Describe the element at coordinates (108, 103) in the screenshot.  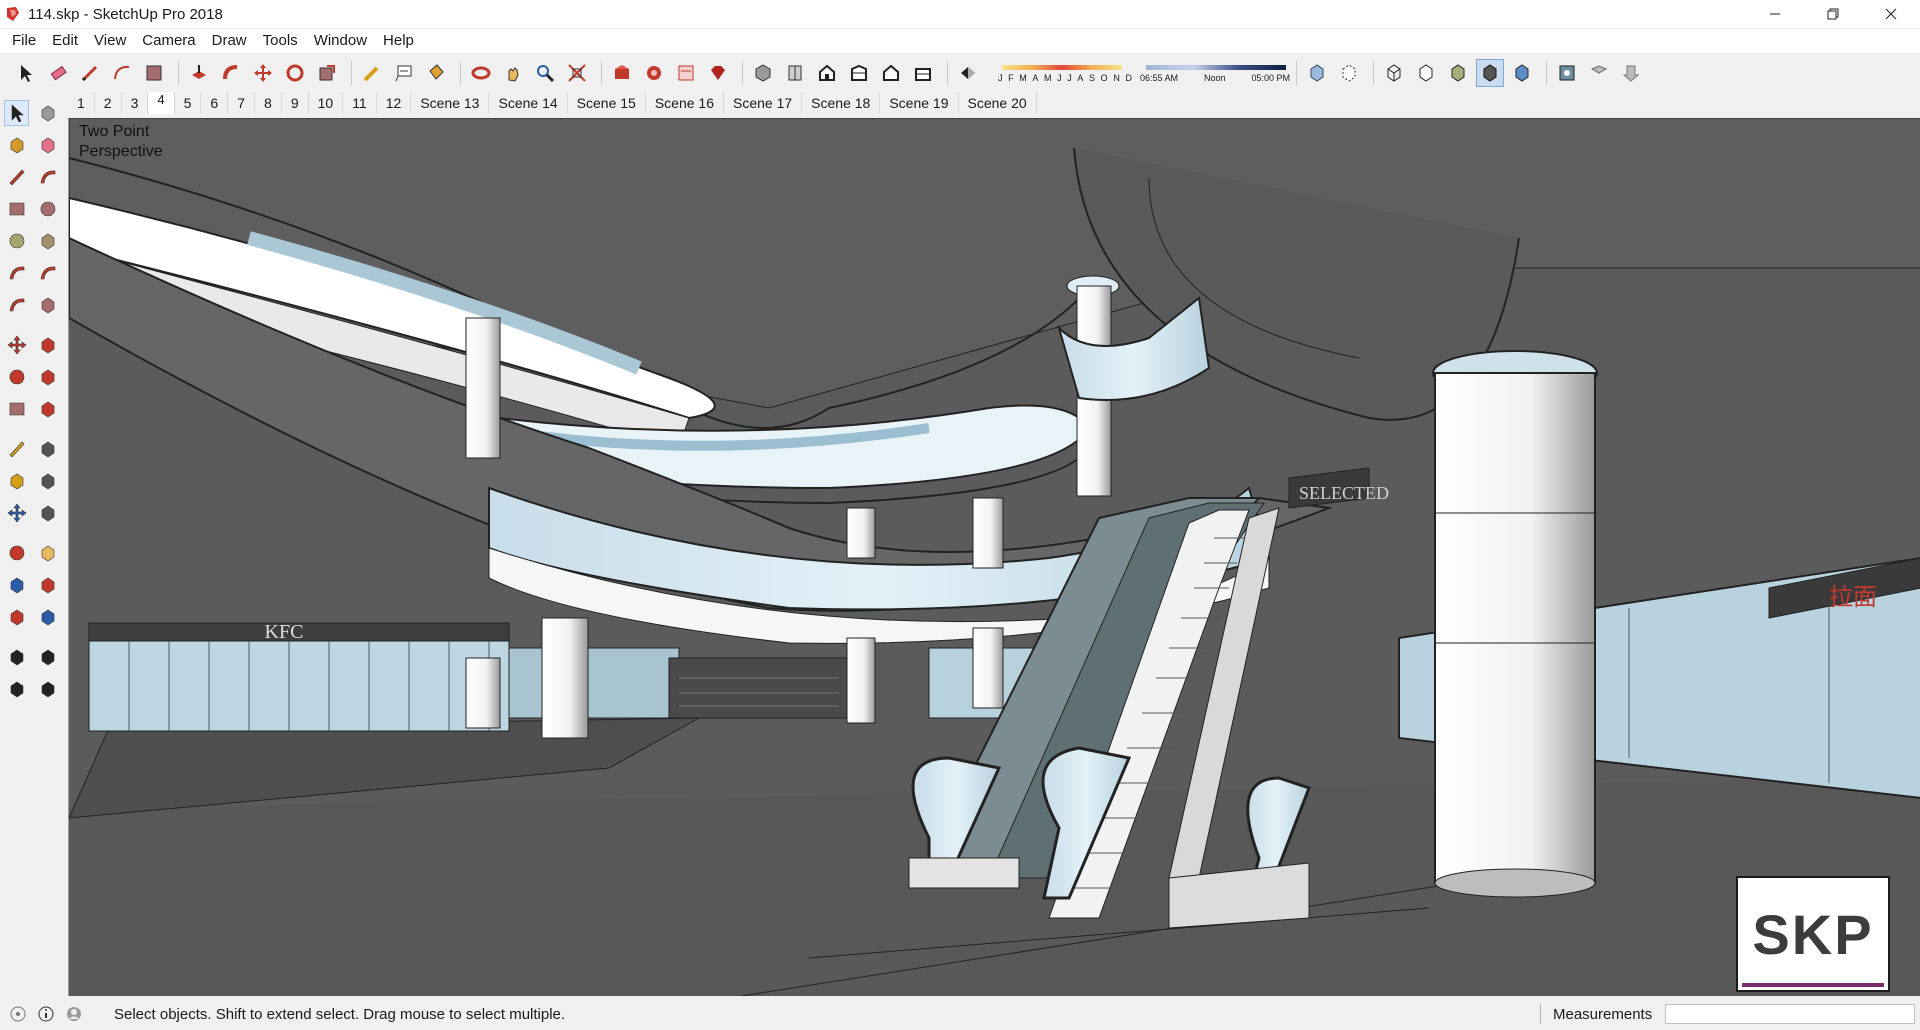
I see `scene-tab-2: 2` at that location.